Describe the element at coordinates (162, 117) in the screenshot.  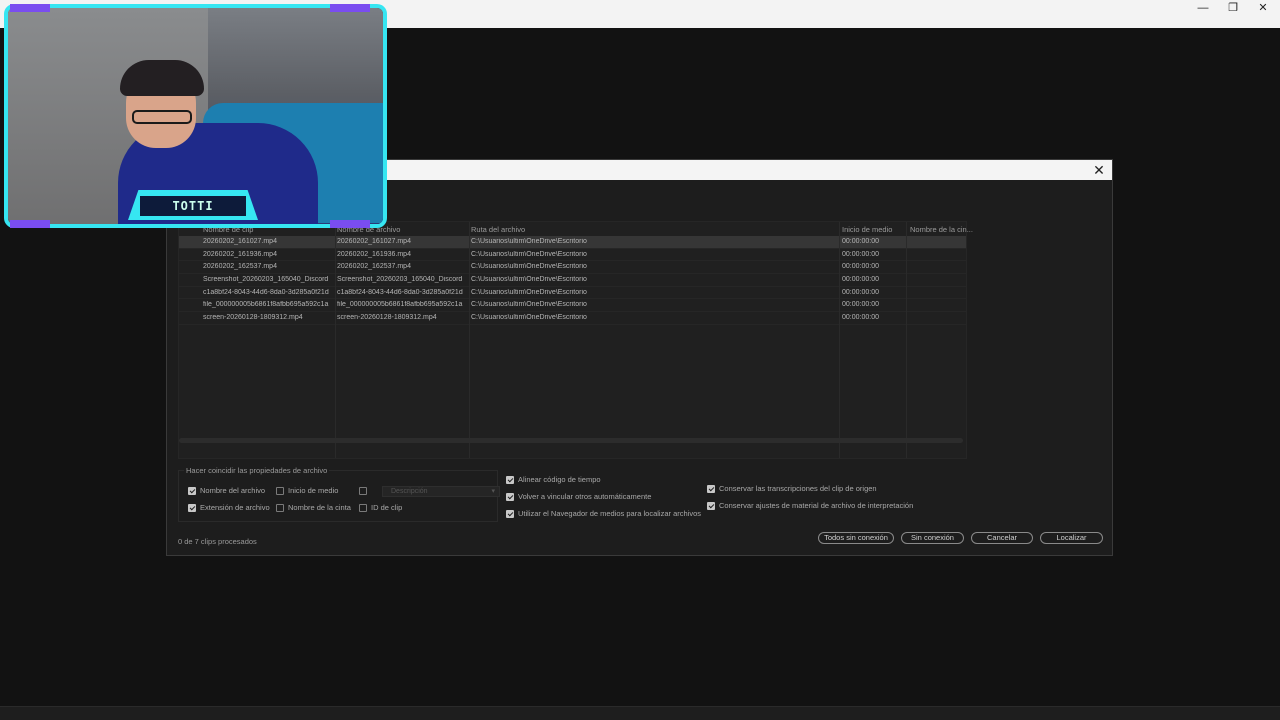
I see `webcam-person-glasses` at that location.